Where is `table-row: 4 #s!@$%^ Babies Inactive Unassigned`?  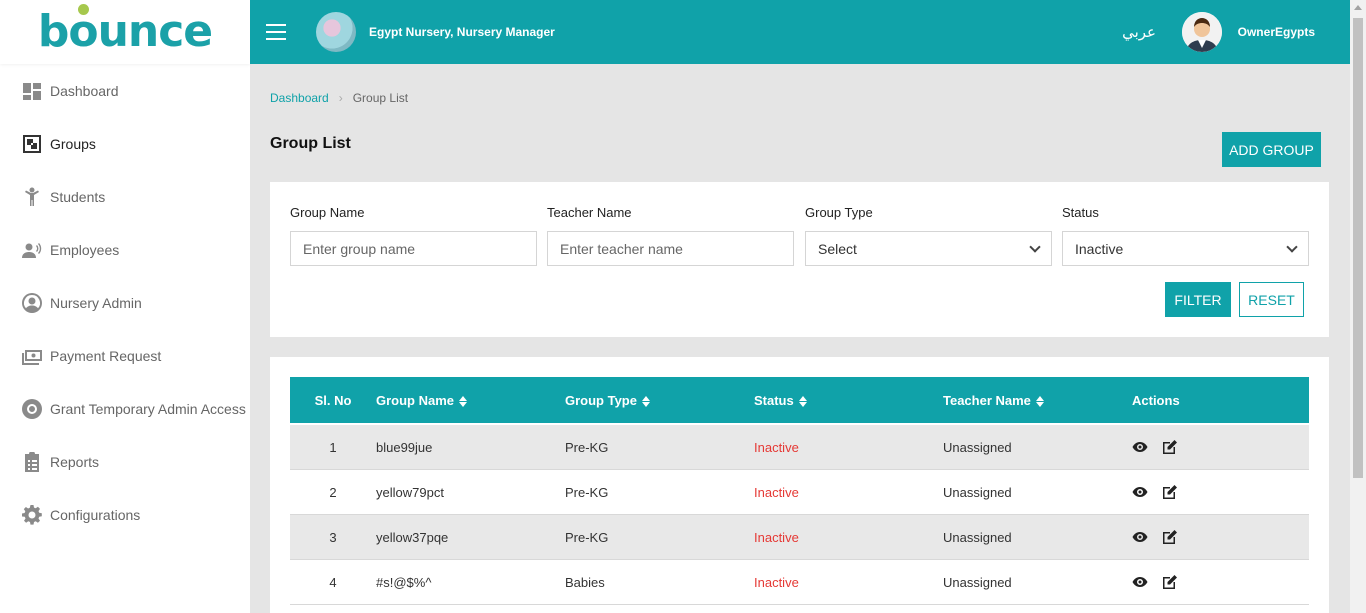 table-row: 4 #s!@$%^ Babies Inactive Unassigned is located at coordinates (799, 582).